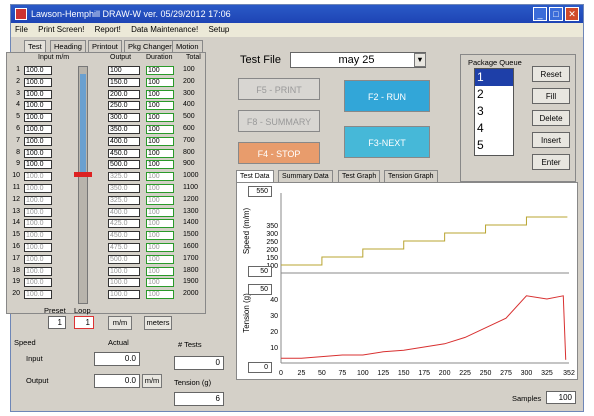 This screenshot has width=594, height=416. What do you see at coordinates (359, 176) in the screenshot?
I see `tab-test-graph: Test Graph` at bounding box center [359, 176].